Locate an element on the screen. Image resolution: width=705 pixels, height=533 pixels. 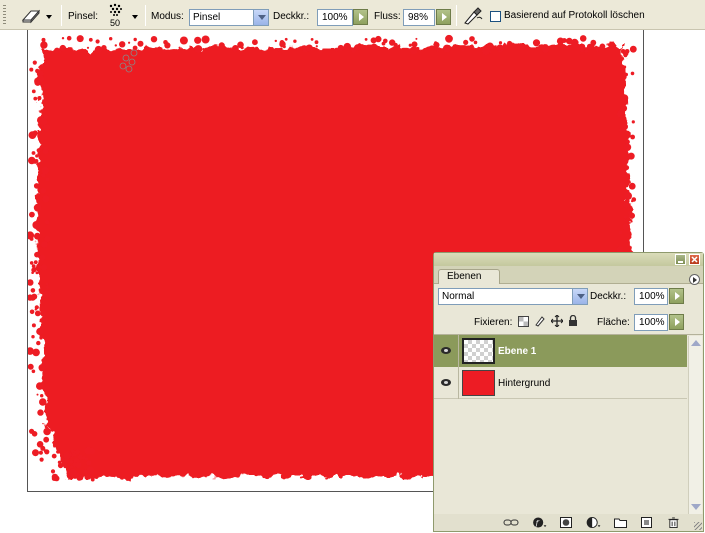
scroll-down-icon is located at coordinates (696, 507).